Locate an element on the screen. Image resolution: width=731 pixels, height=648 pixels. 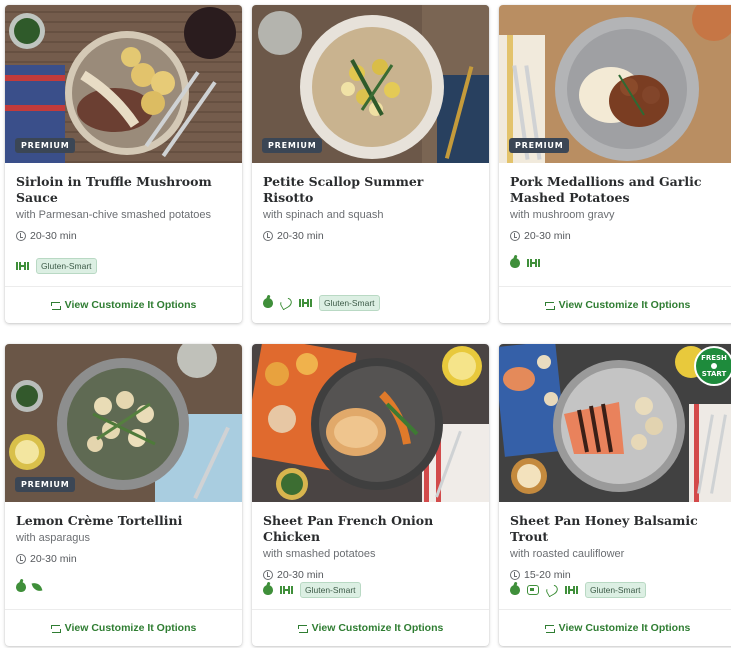
fresh-label: FRESH is located at coordinates (714, 358).